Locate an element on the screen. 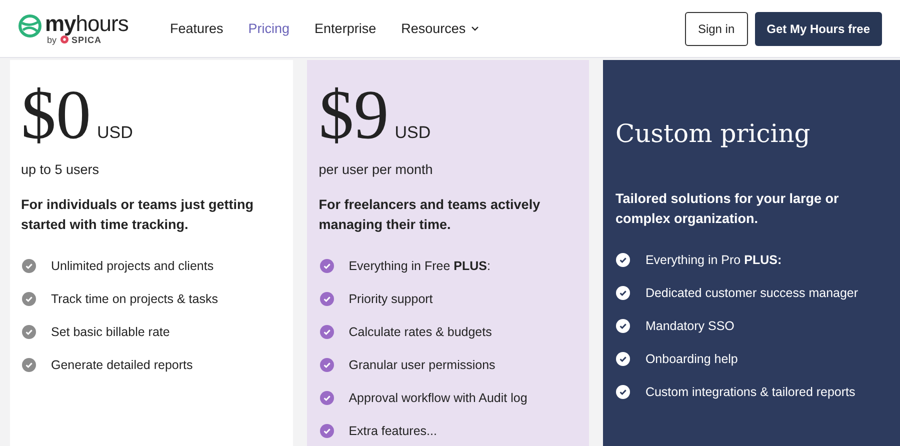 Image resolution: width=900 pixels, height=446 pixels. plan-price: $9 is located at coordinates (353, 116).